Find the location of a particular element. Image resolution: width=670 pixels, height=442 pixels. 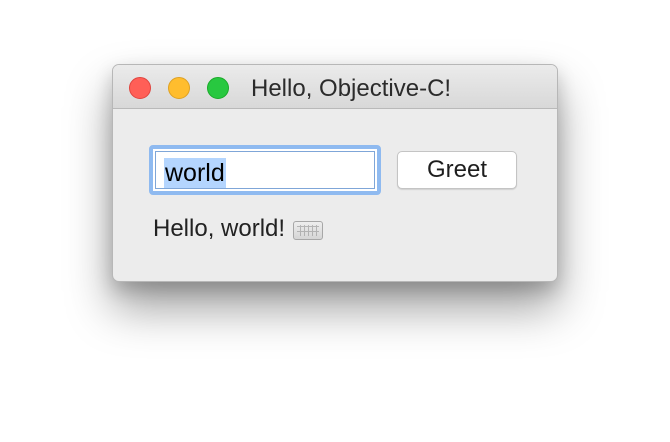

zoom-button is located at coordinates (218, 88).